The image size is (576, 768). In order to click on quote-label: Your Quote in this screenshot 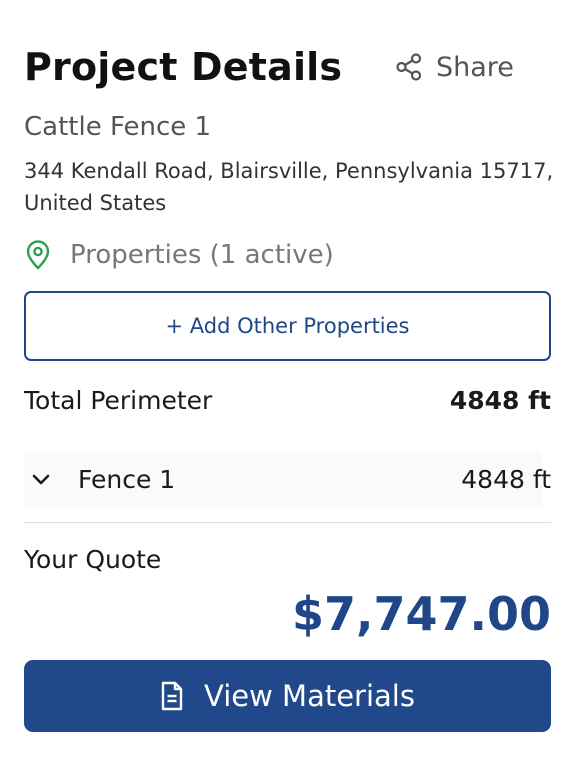, I will do `click(93, 559)`.